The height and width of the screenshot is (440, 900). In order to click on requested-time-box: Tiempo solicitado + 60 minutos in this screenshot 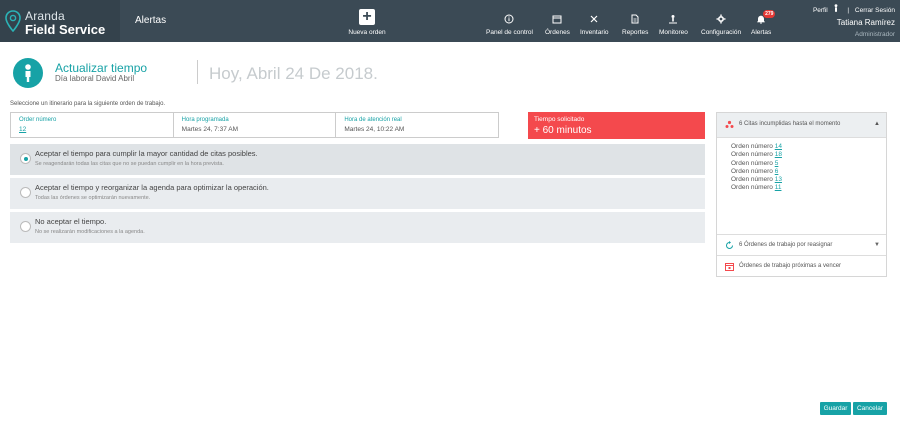, I will do `click(616, 125)`.